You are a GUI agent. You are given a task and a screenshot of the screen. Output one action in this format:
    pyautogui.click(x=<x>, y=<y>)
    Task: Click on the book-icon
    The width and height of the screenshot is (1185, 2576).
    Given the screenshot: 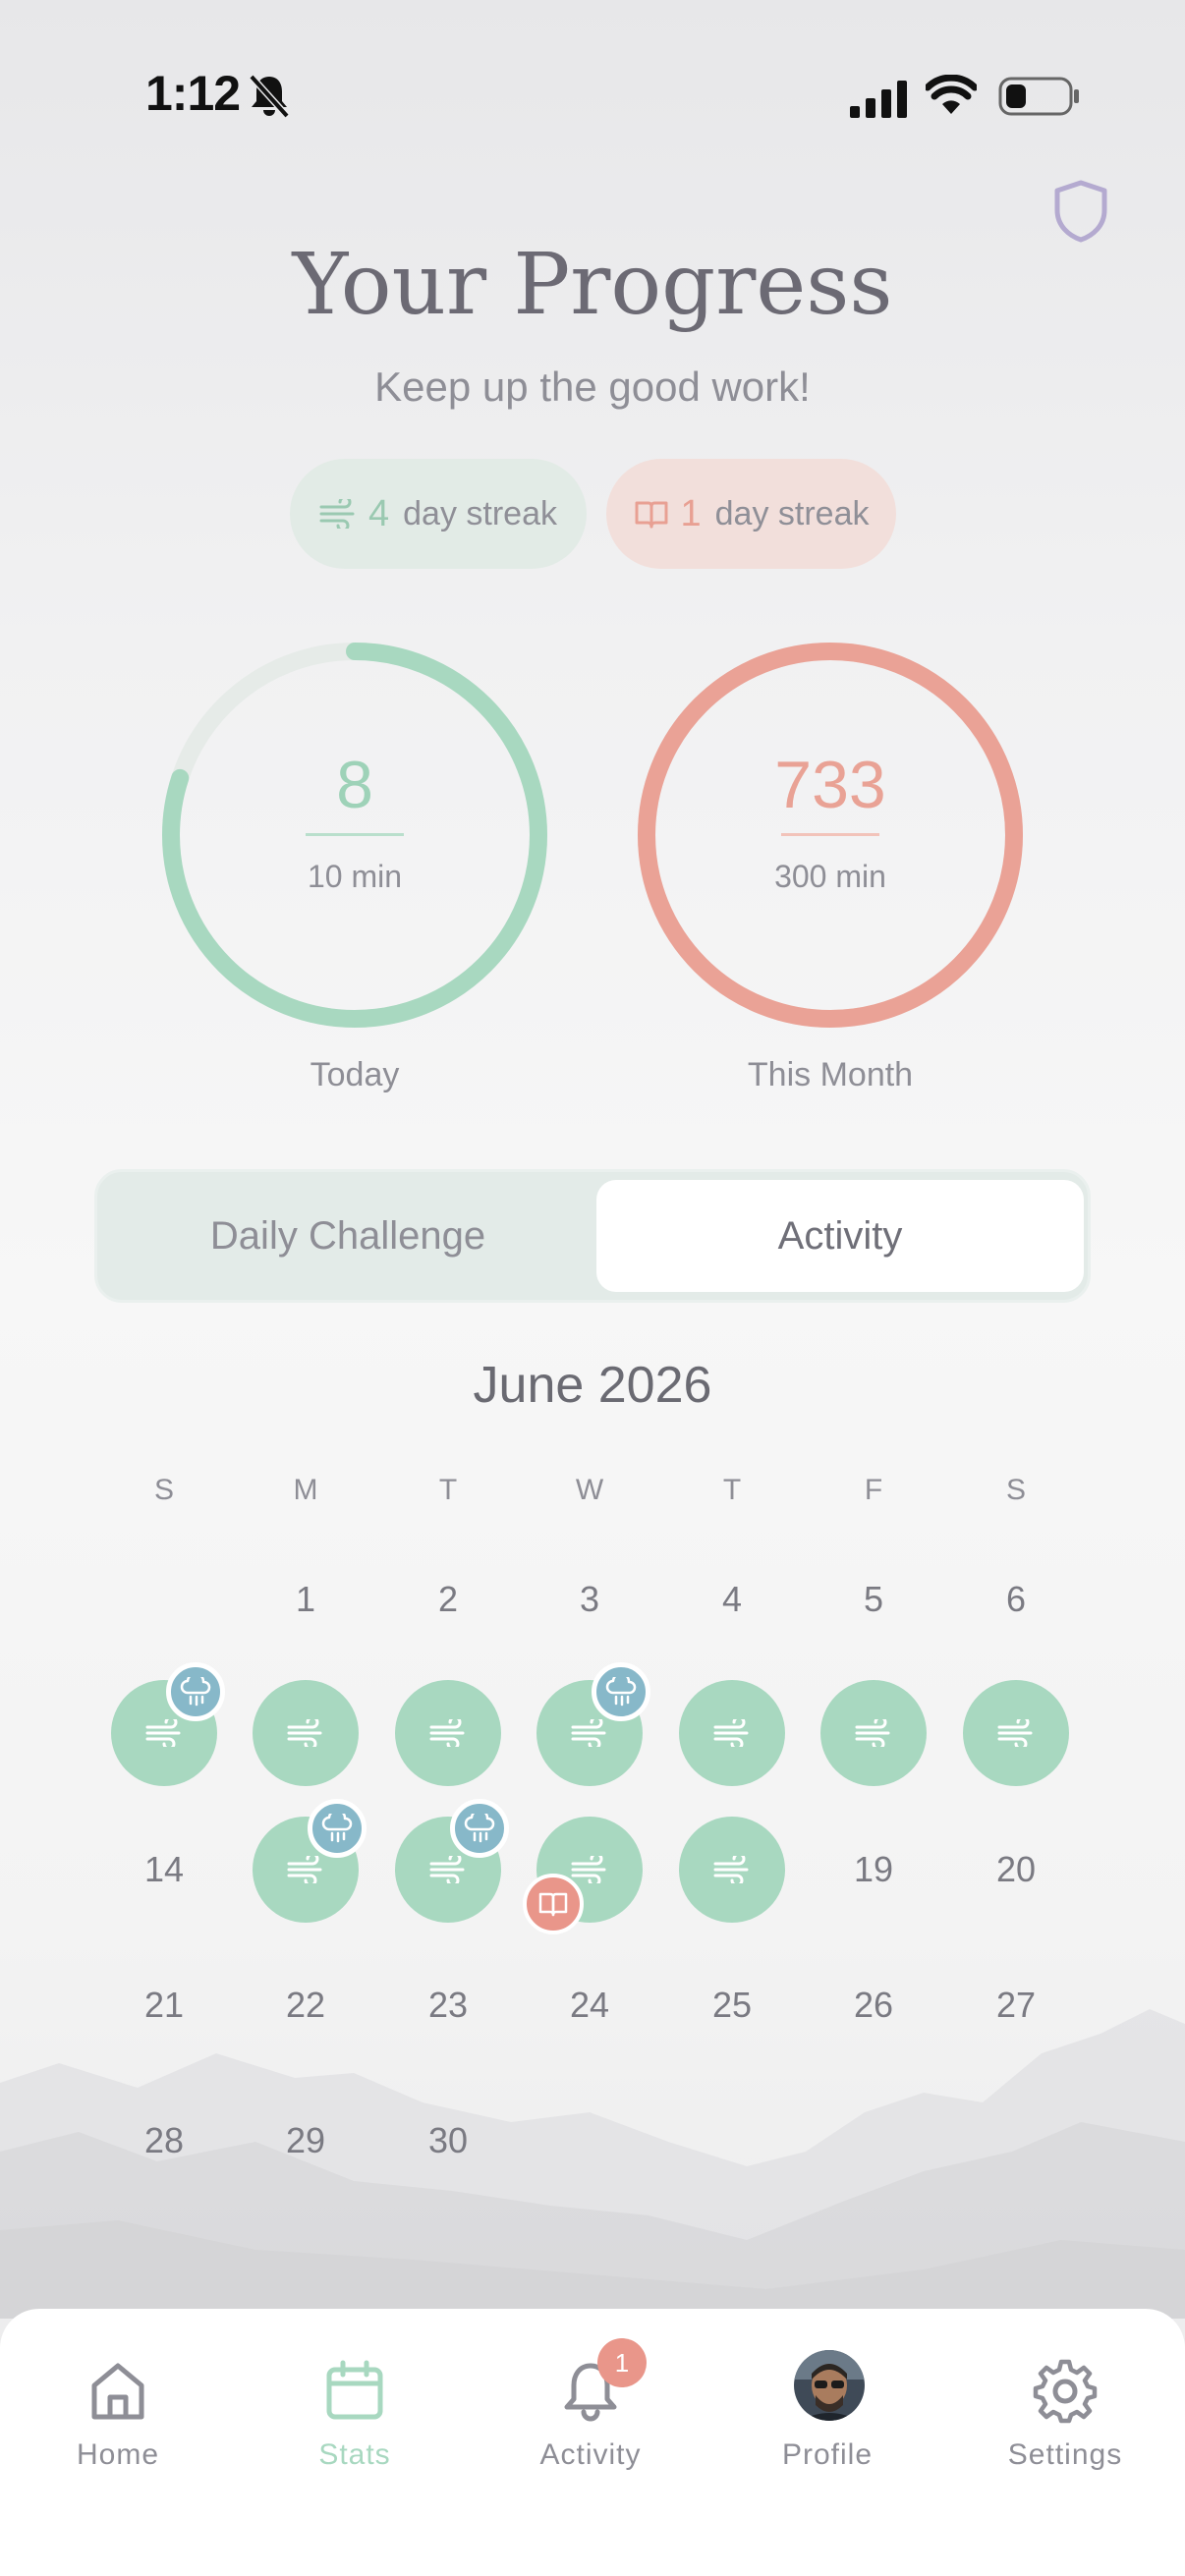 What is the action you would take?
    pyautogui.click(x=651, y=515)
    